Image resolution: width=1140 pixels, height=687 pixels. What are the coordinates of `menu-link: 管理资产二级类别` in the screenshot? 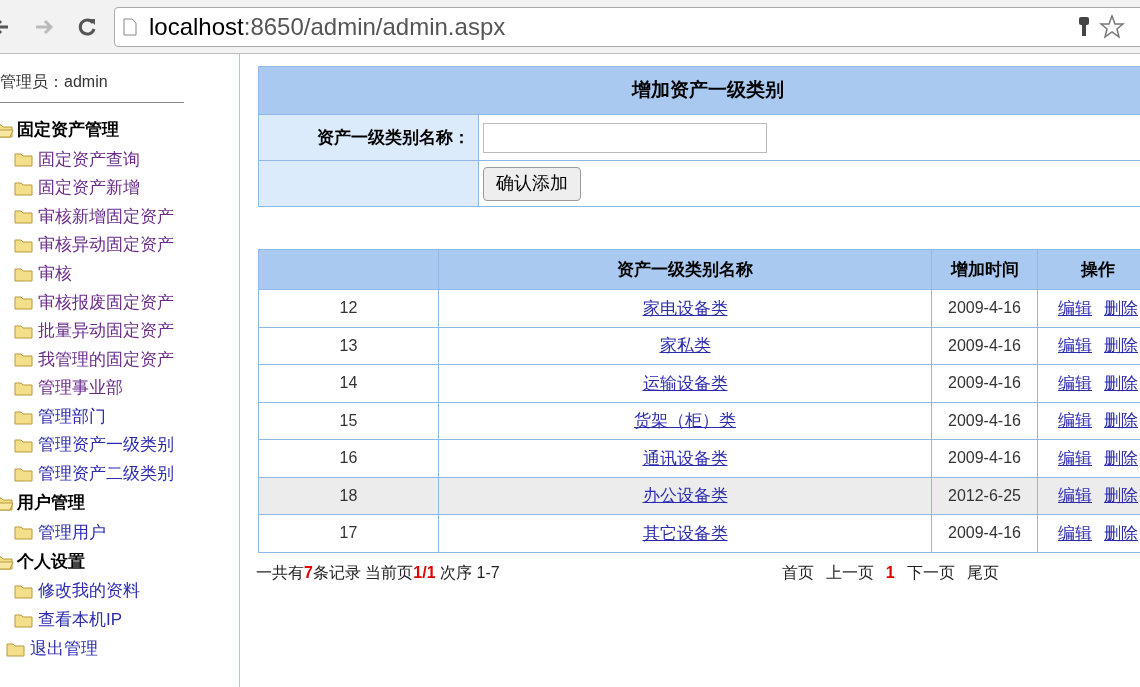 It's located at (106, 474).